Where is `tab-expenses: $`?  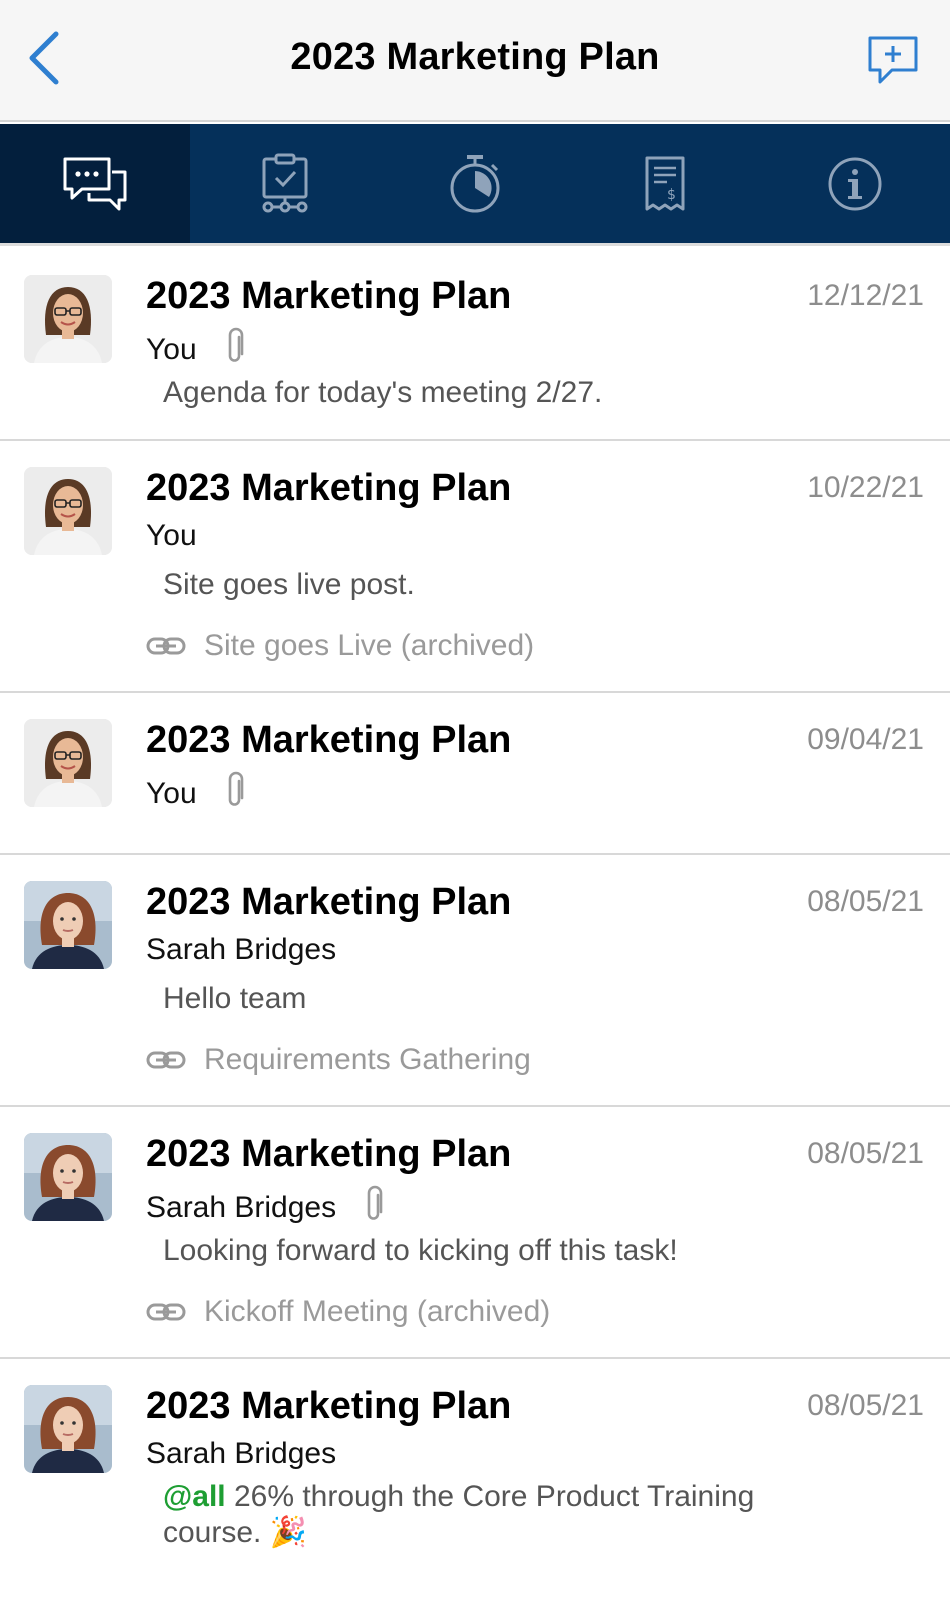
tab-expenses: $ is located at coordinates (665, 183).